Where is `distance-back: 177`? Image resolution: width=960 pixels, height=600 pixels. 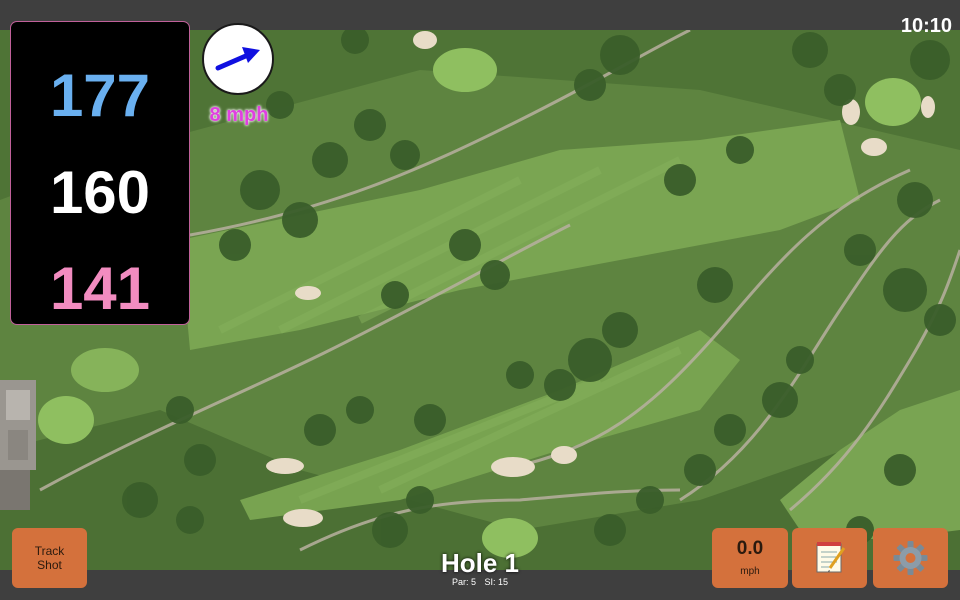
distance-back: 177 is located at coordinates (100, 95).